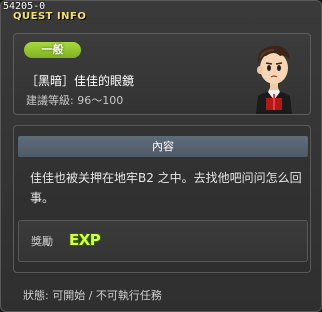 The height and width of the screenshot is (312, 322). What do you see at coordinates (80, 81) in the screenshot?
I see `quest-name: ［黑暗］佳佳的眼鏡` at bounding box center [80, 81].